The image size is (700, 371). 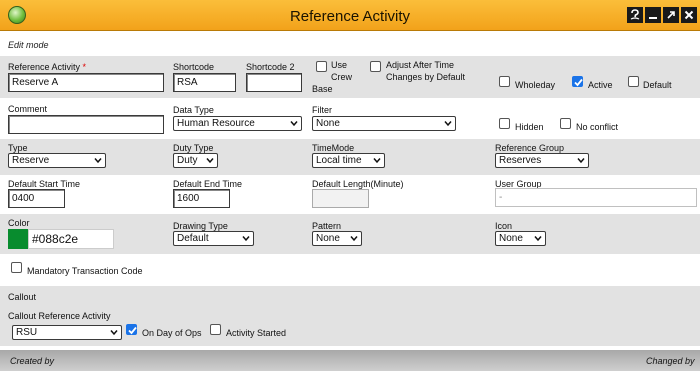 What do you see at coordinates (18, 239) in the screenshot?
I see `color-swatch` at bounding box center [18, 239].